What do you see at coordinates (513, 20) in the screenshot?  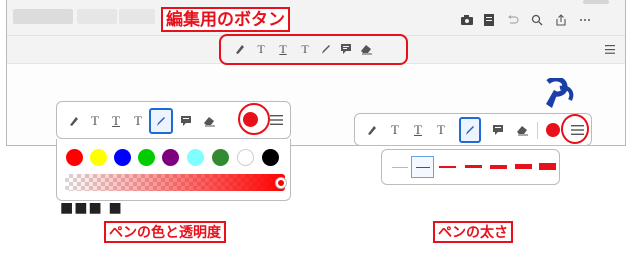 I see `undo-icon` at bounding box center [513, 20].